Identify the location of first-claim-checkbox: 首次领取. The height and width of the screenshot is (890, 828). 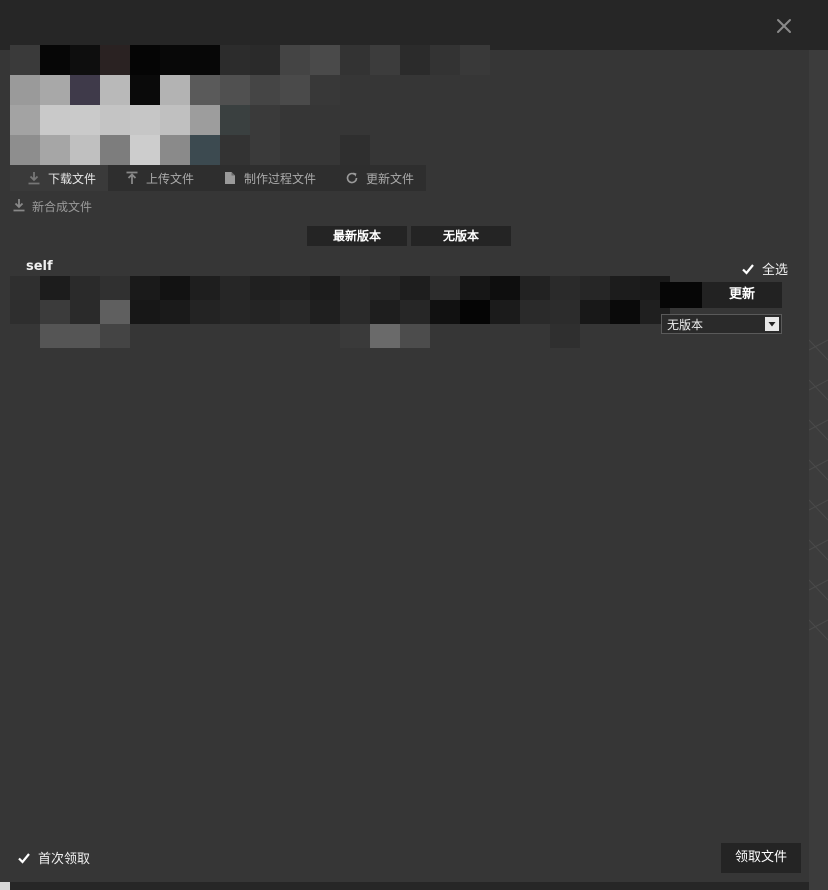
(53, 857).